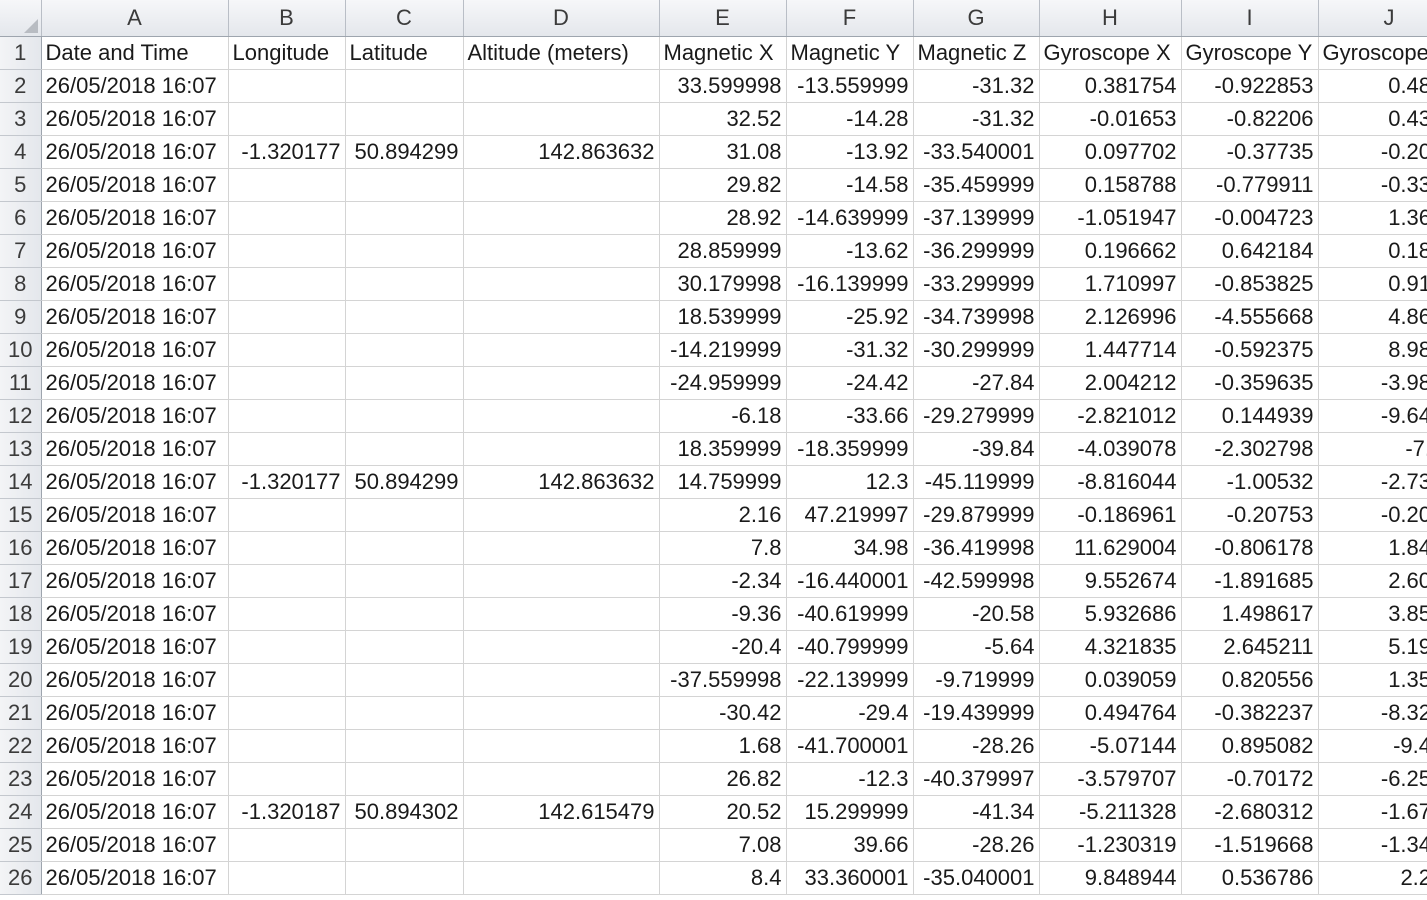 This screenshot has width=1427, height=900. What do you see at coordinates (1372, 86) in the screenshot?
I see `cell-j-2: 0.4875` at bounding box center [1372, 86].